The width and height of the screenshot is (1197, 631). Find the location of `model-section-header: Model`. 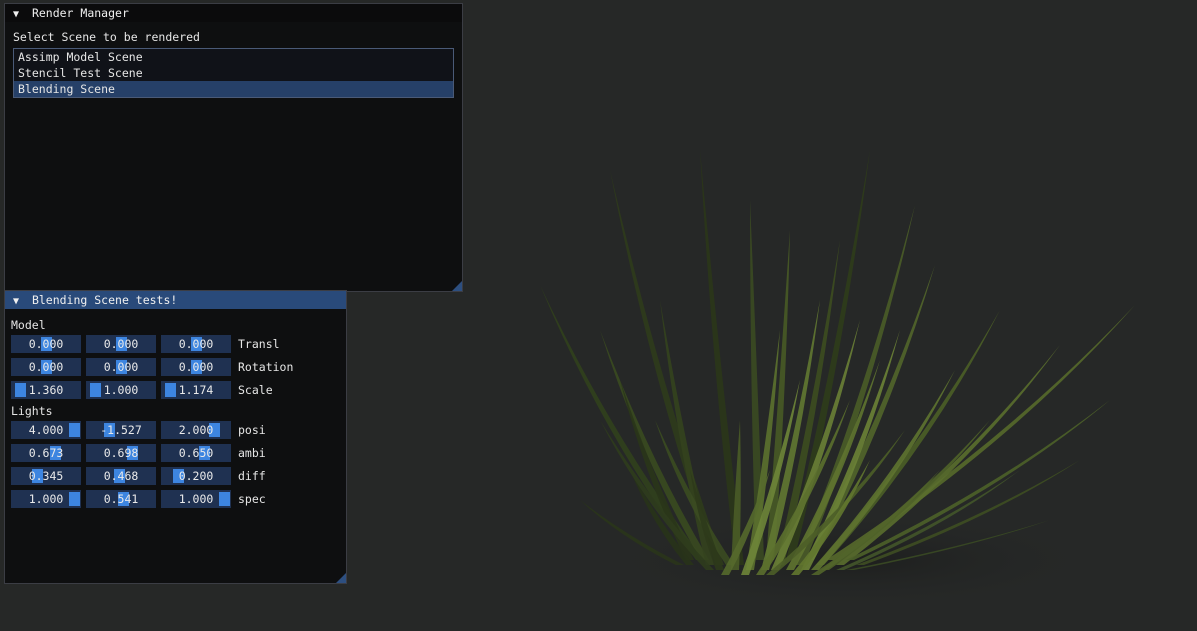

model-section-header: Model is located at coordinates (28, 325).